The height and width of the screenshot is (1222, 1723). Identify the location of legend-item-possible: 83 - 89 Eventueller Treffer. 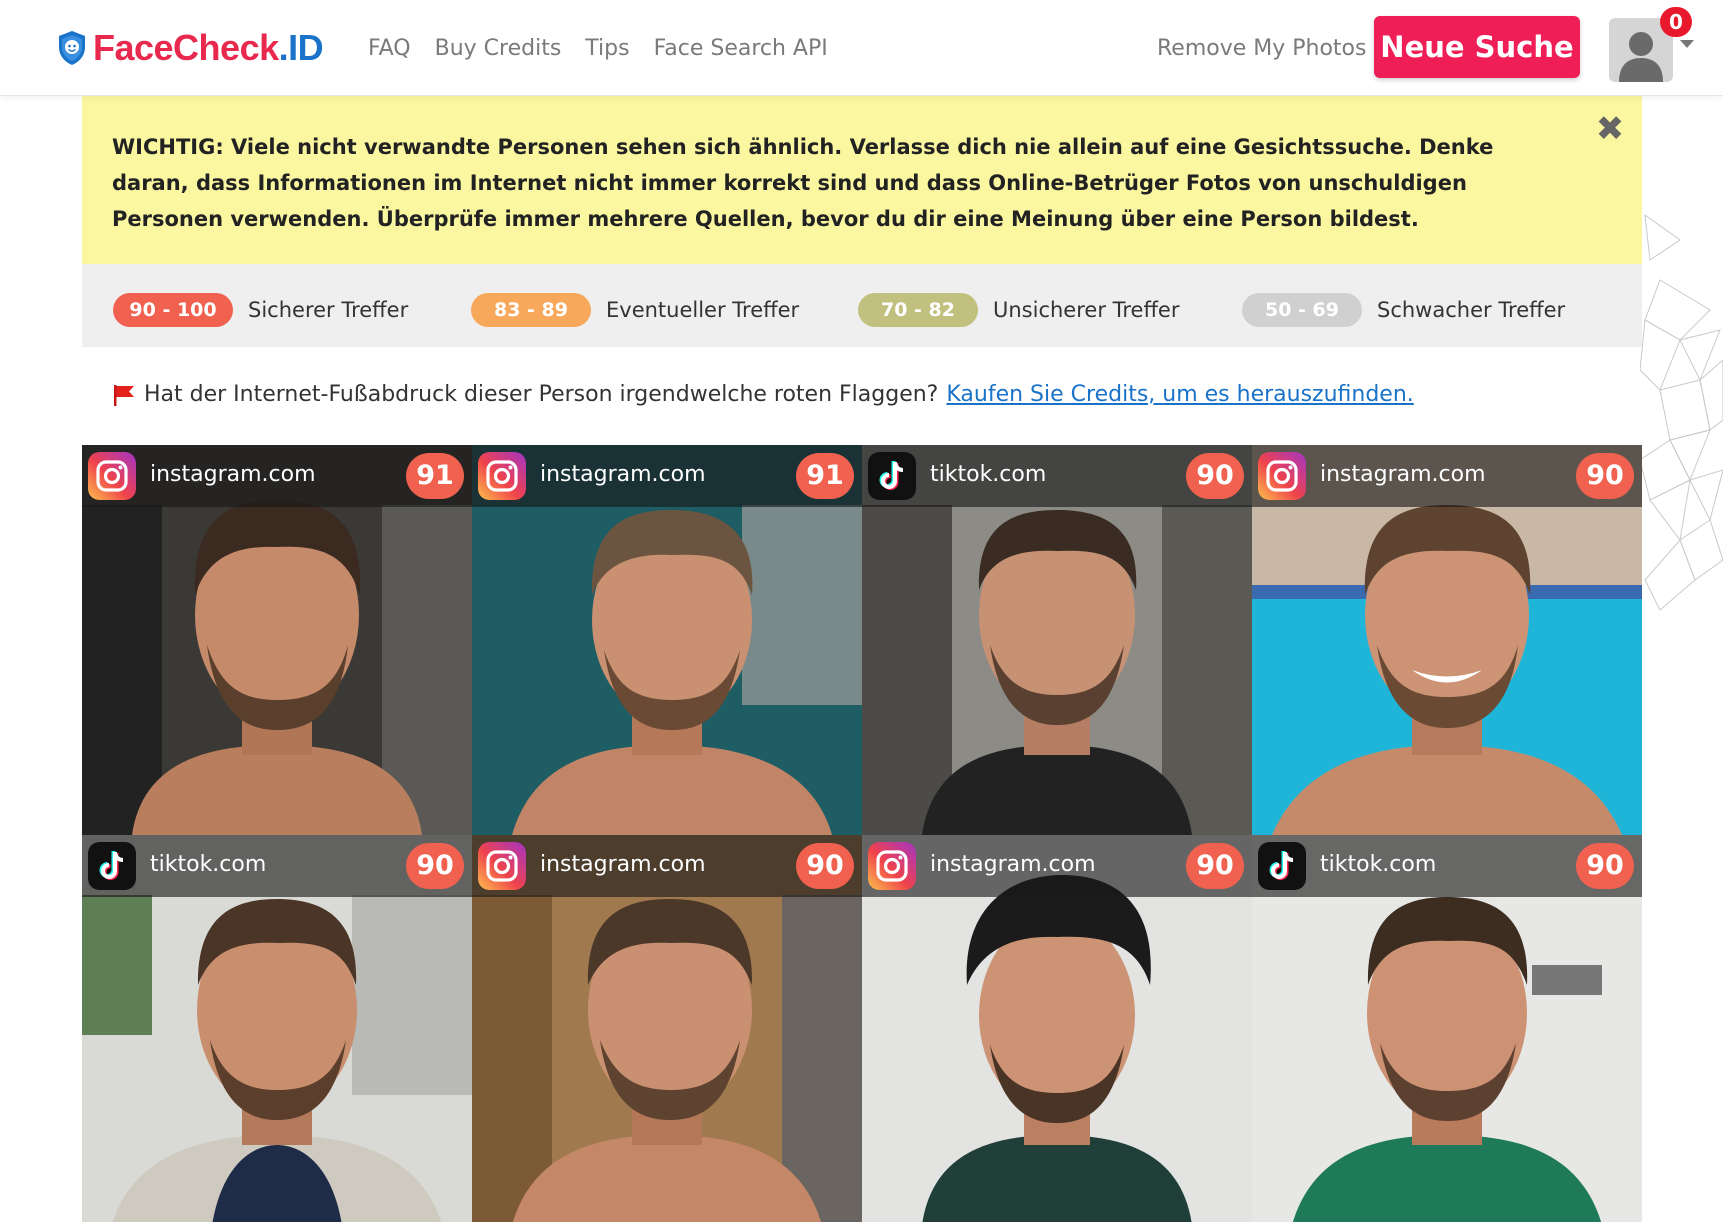
(635, 310).